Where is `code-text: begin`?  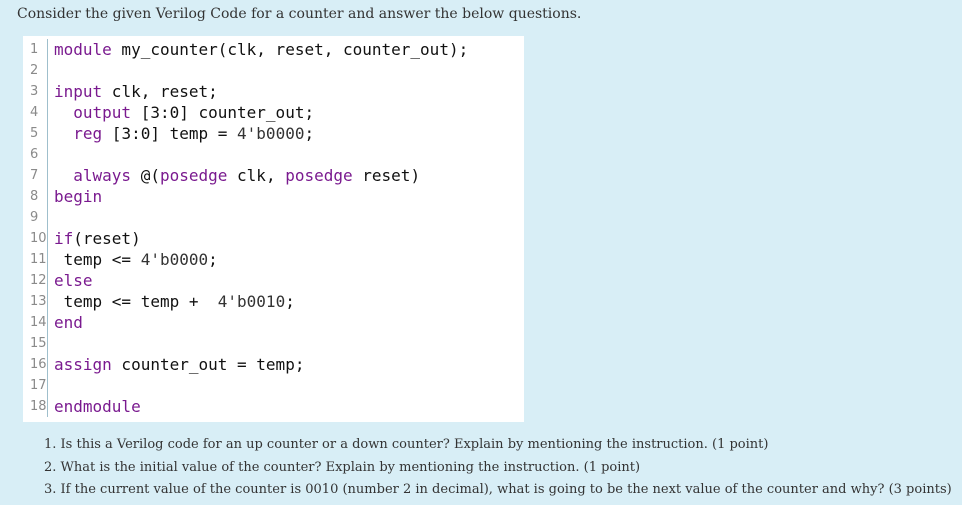
code-text: begin is located at coordinates (78, 196).